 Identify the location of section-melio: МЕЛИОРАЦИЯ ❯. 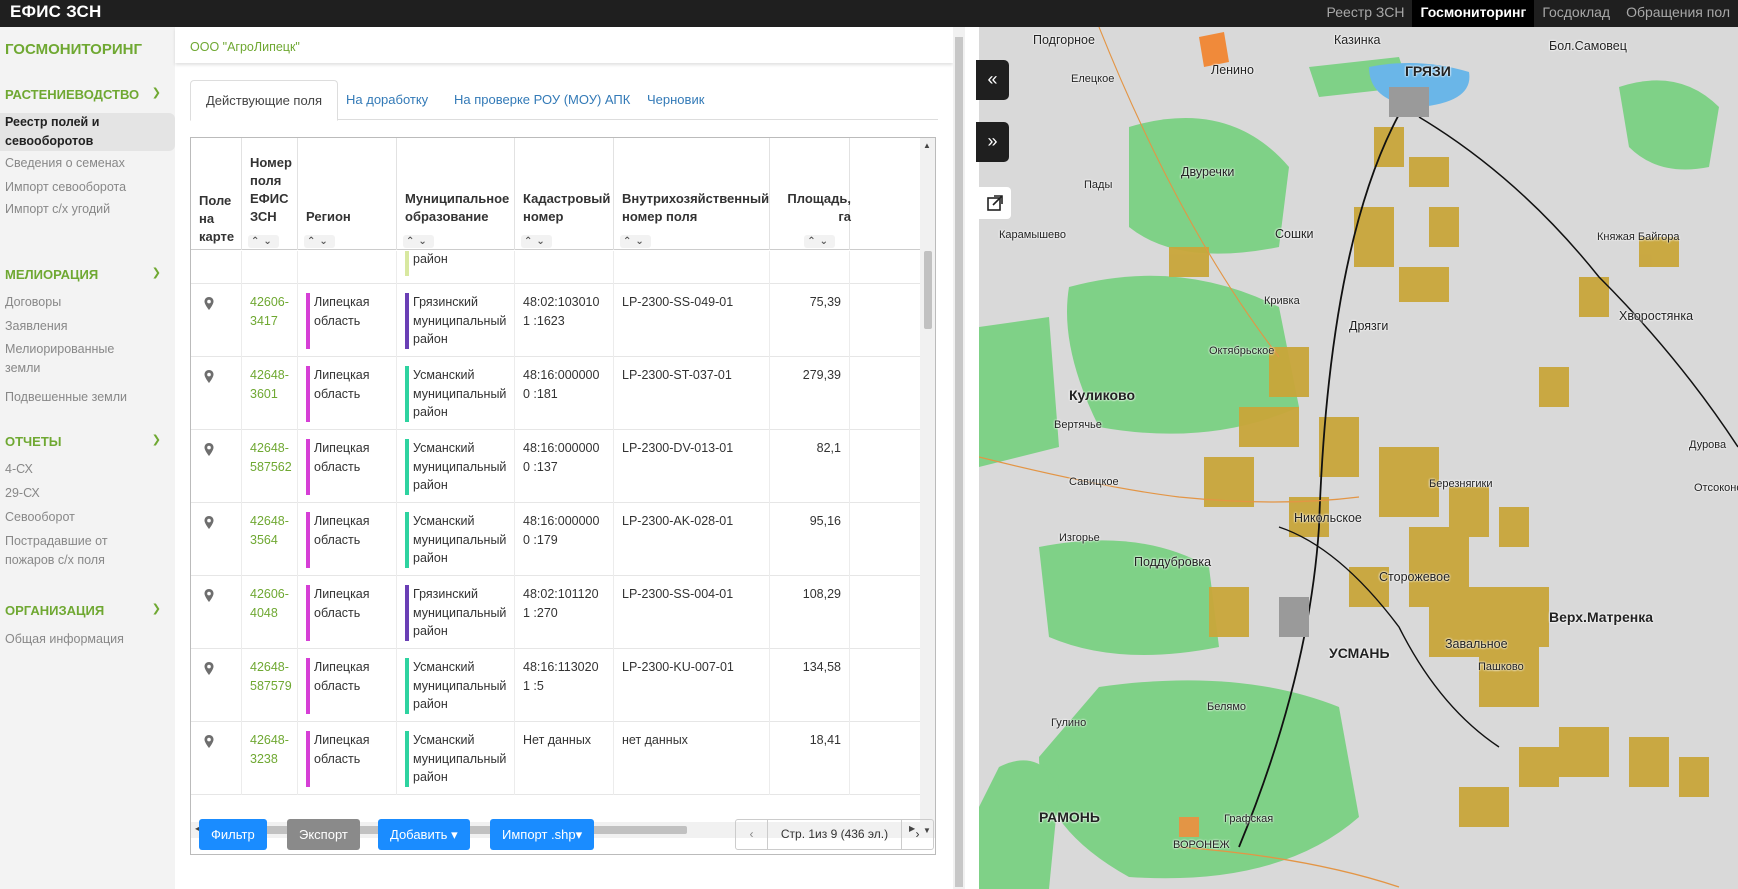
(86, 274).